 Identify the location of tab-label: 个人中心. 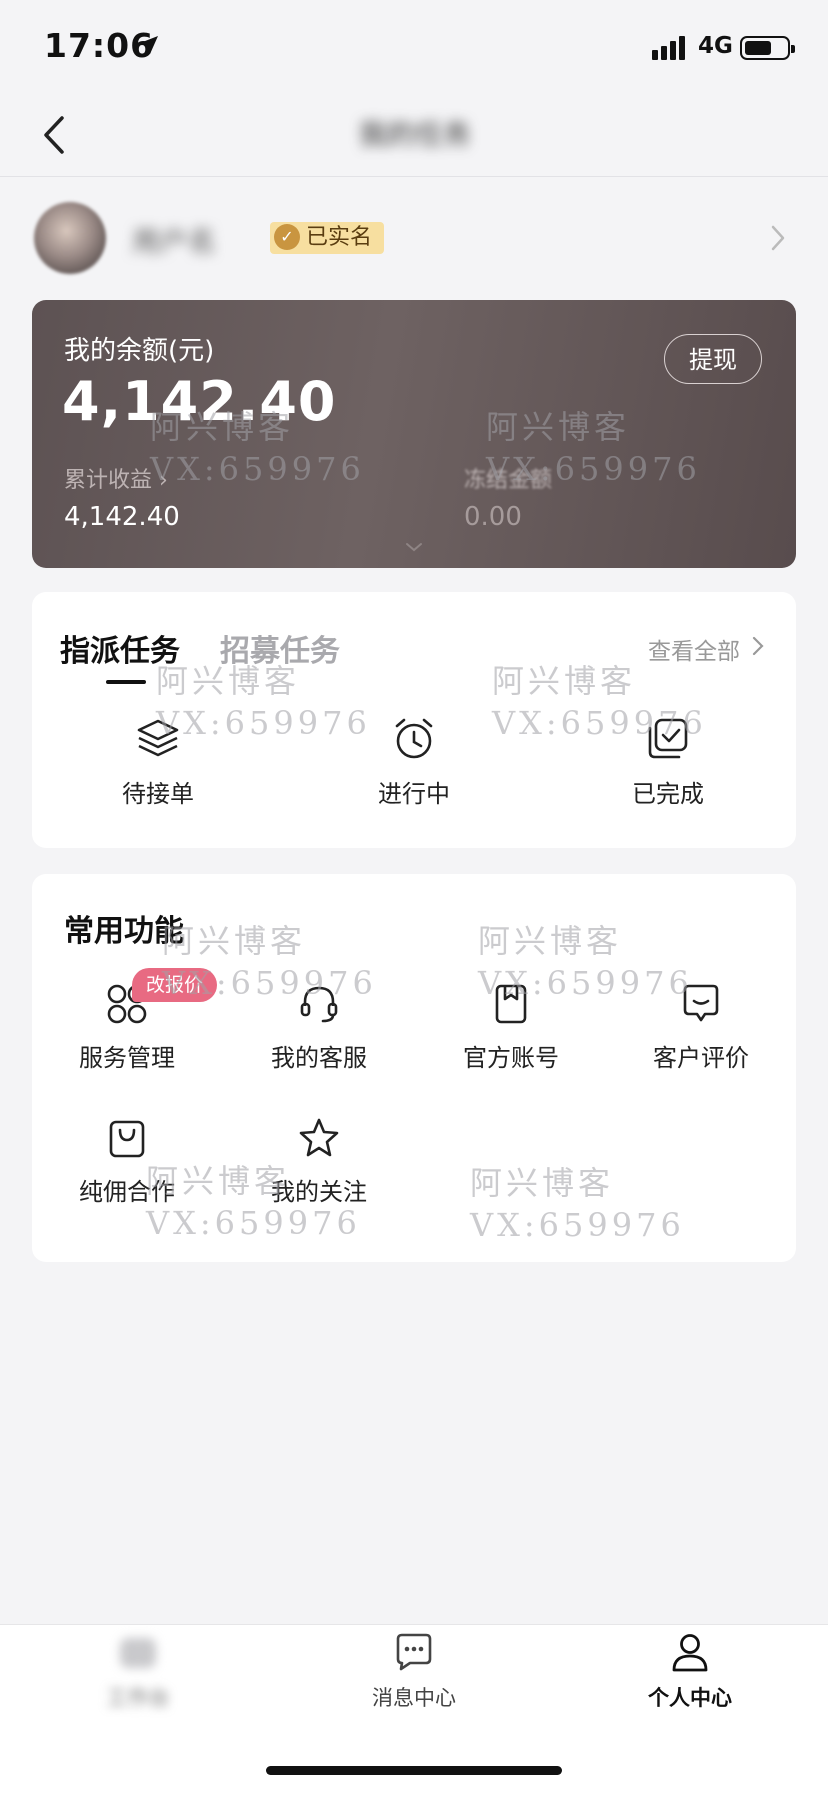
(690, 1698).